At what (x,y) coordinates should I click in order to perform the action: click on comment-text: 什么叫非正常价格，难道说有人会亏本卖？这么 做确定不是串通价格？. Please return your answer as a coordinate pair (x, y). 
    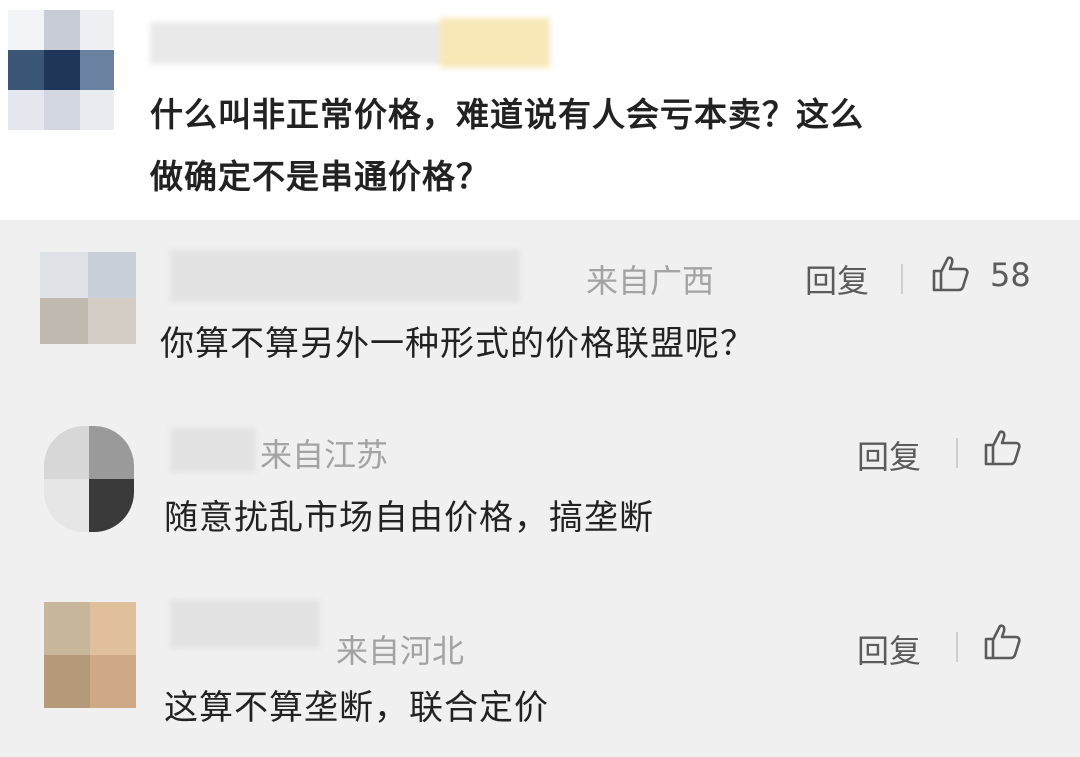
    Looking at the image, I should click on (600, 146).